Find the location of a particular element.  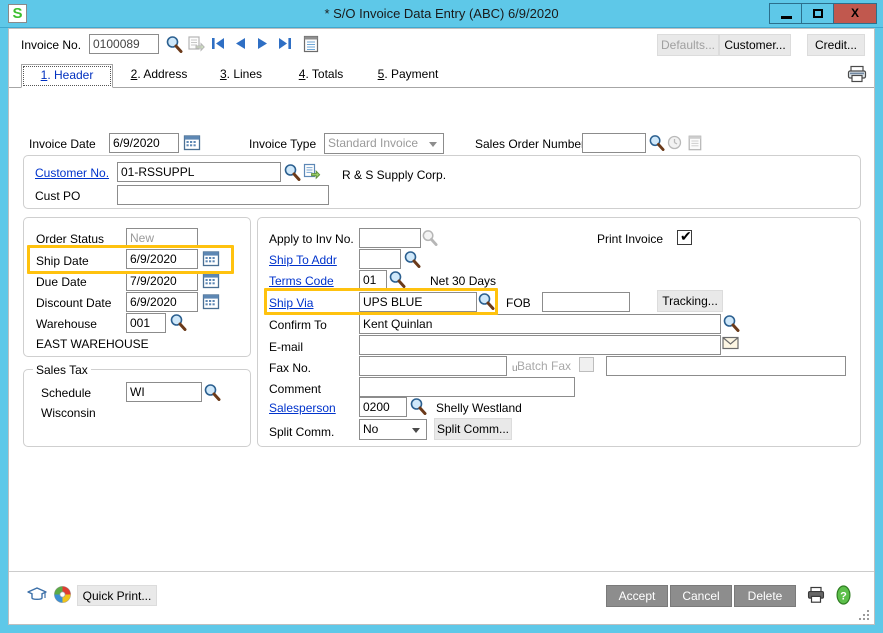

sales-order-number-input is located at coordinates (614, 143).